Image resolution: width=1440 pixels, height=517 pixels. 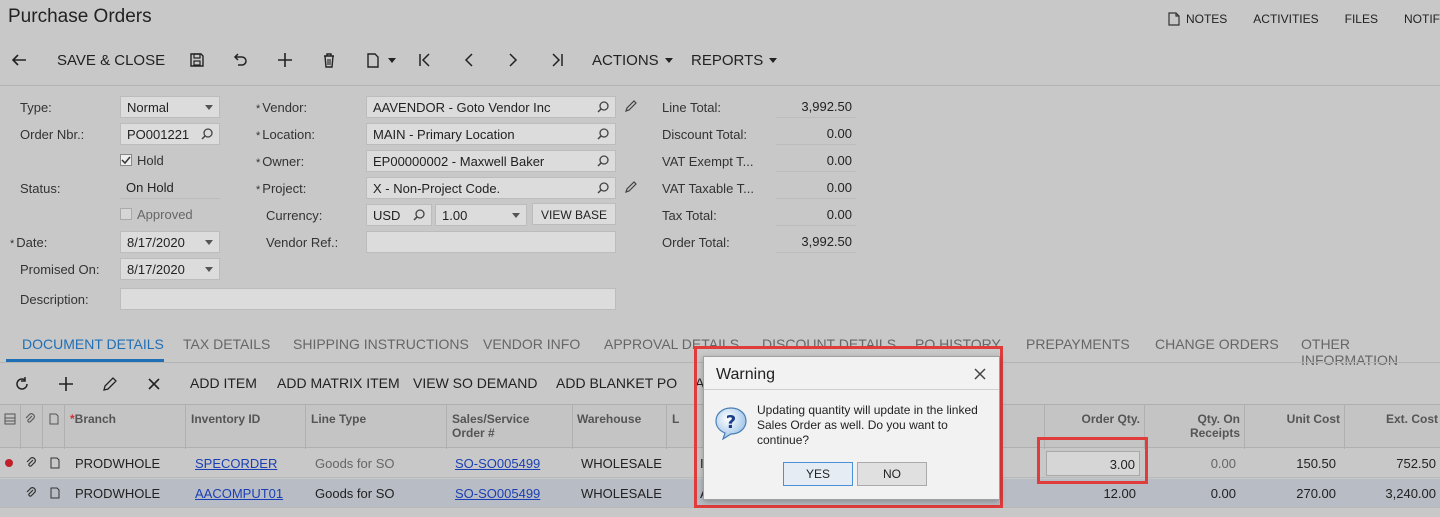 I want to click on col-warehouse: Warehouse, so click(x=609, y=419).